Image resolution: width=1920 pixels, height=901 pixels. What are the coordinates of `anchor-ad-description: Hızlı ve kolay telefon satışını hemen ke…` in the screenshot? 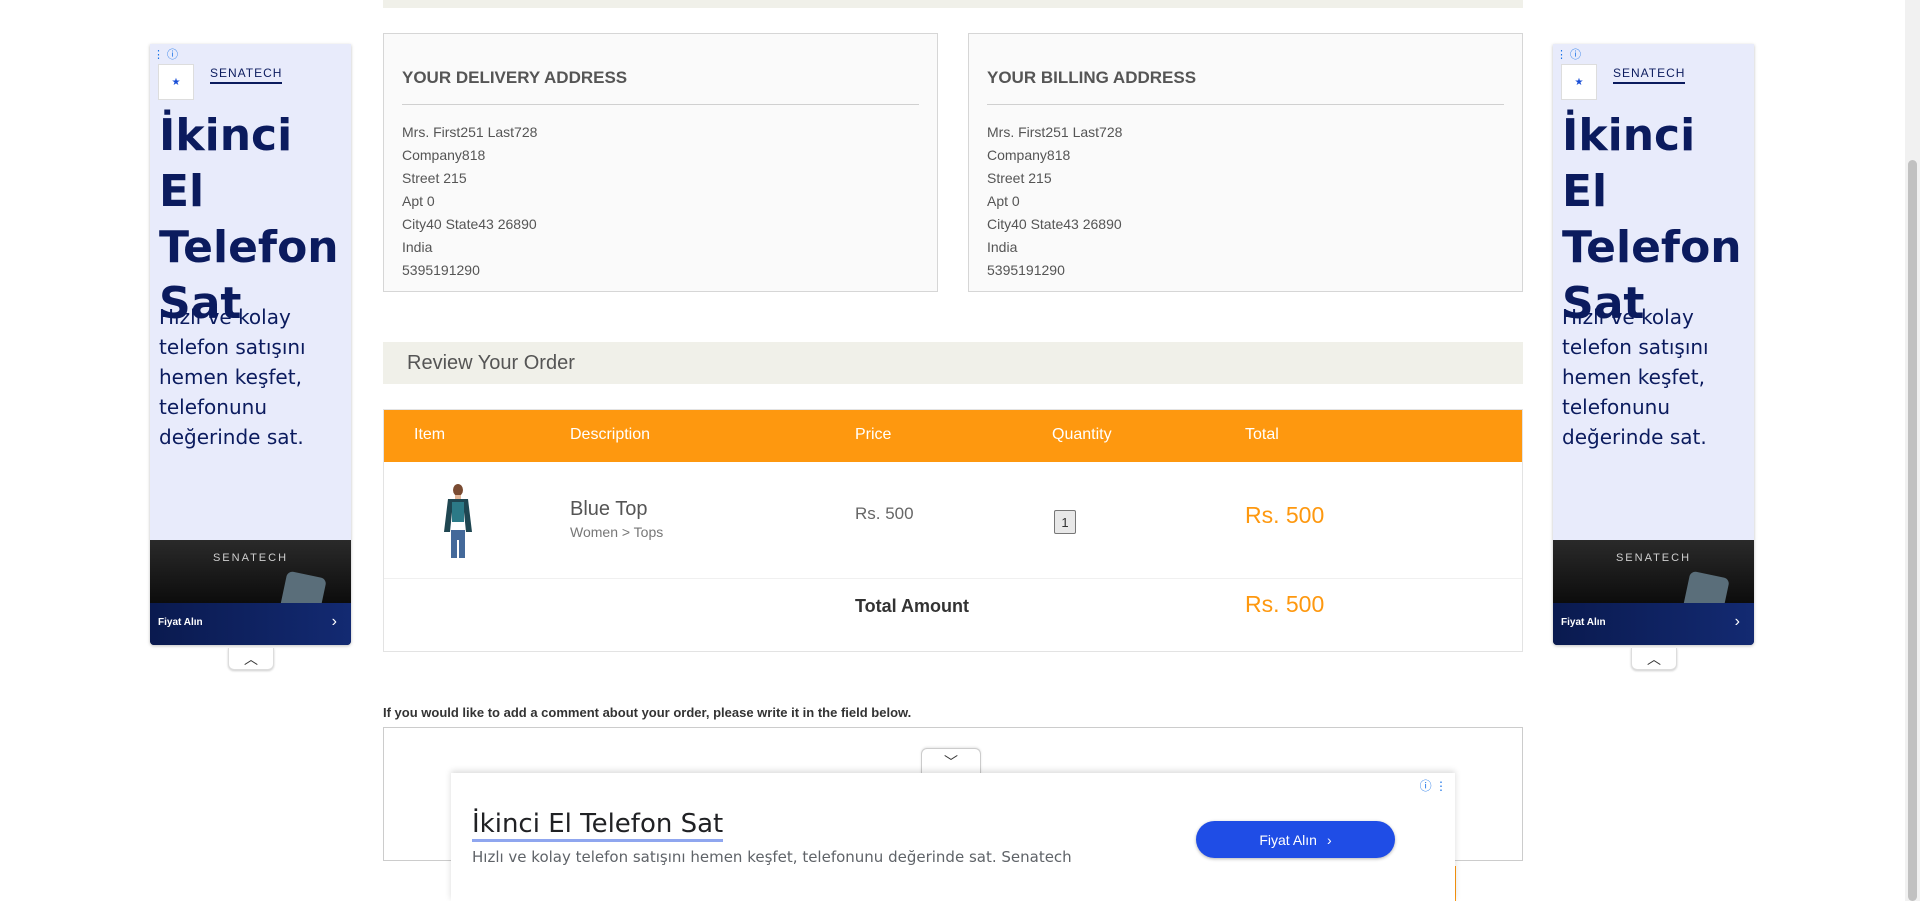 It's located at (772, 857).